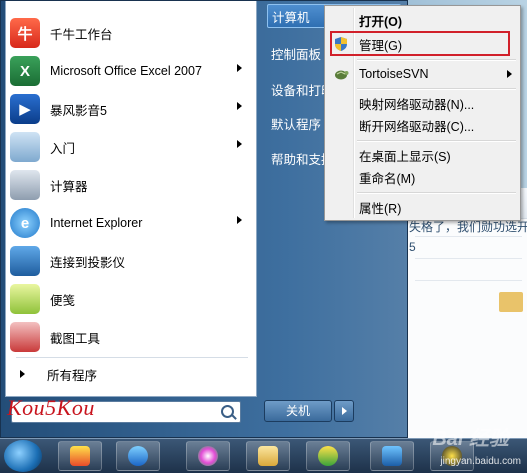 The image size is (527, 473). I want to click on program-item-label: 便笺, so click(63, 300).